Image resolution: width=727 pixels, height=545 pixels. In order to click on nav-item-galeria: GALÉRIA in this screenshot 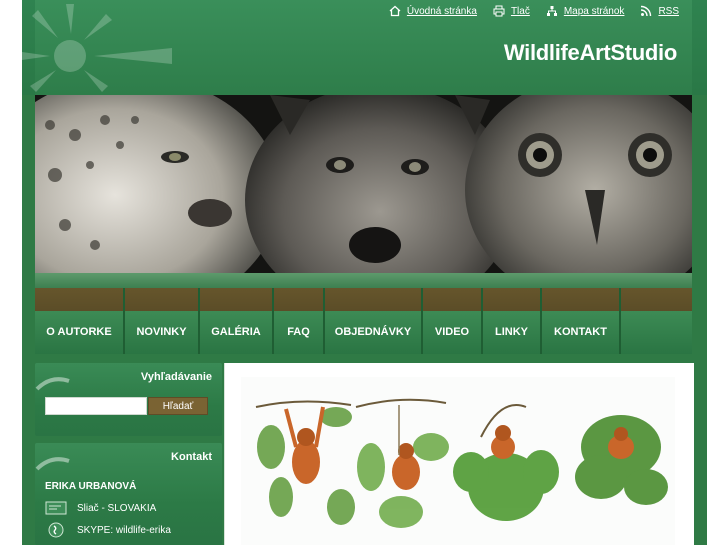, I will do `click(237, 321)`.